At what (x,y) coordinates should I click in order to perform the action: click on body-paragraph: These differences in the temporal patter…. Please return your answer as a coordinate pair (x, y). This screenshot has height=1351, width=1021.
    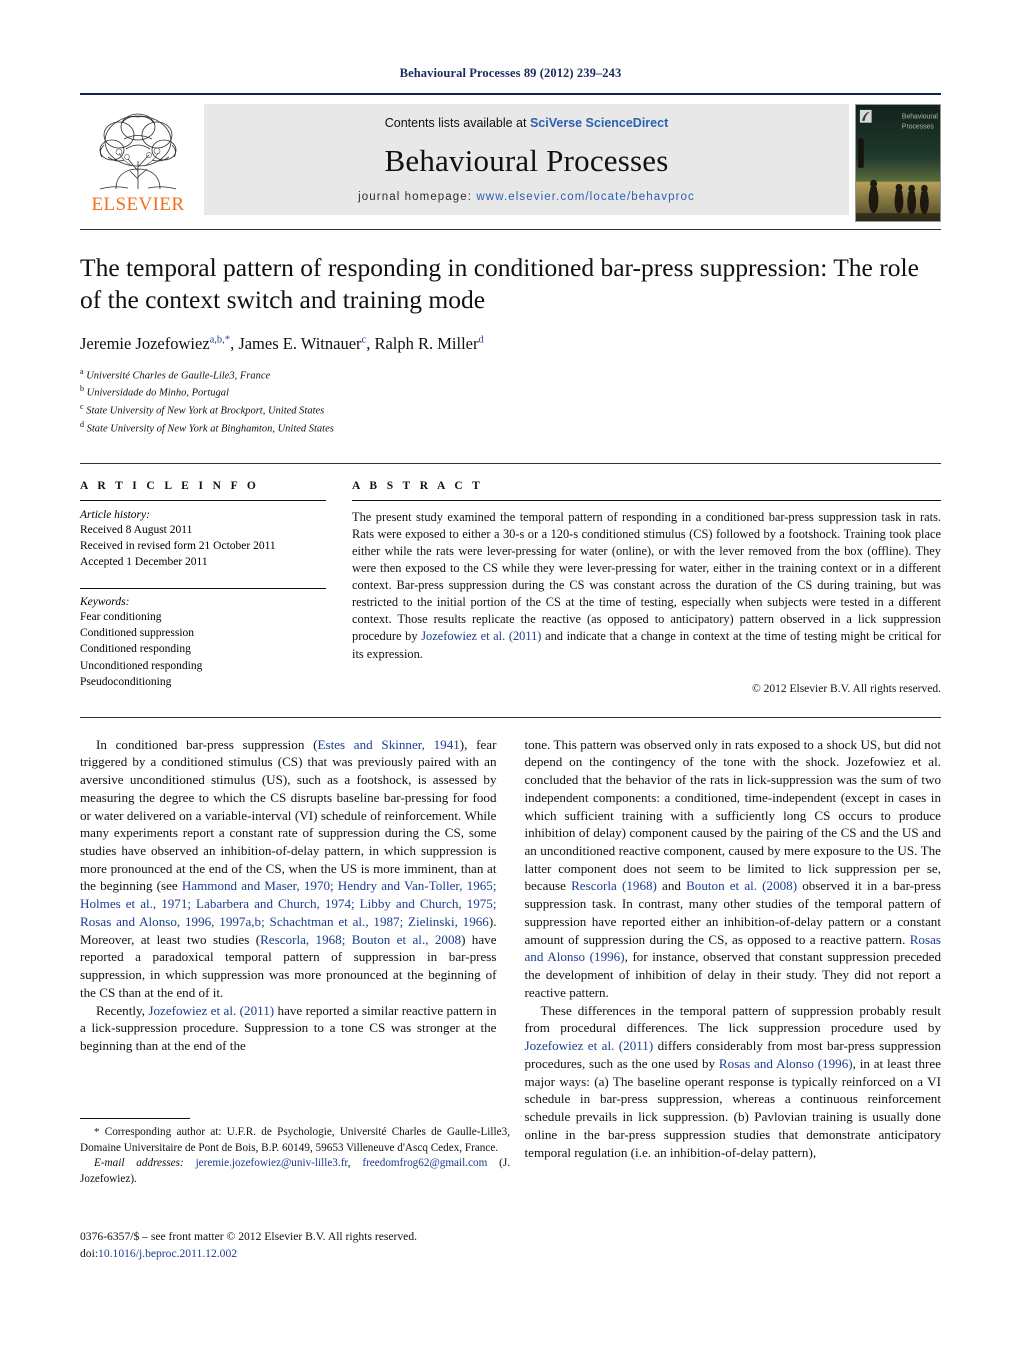
    Looking at the image, I should click on (733, 1081).